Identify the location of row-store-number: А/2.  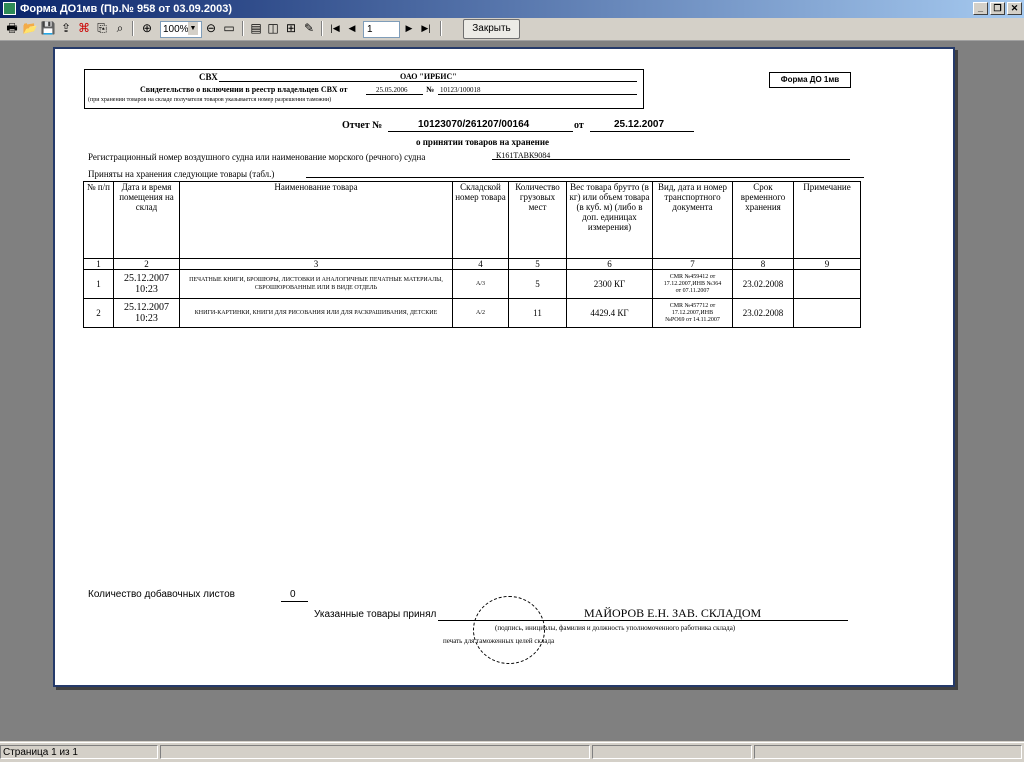
(480, 313).